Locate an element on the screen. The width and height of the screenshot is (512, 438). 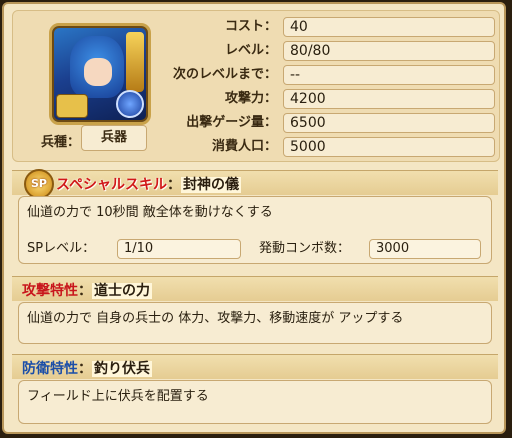
stat-row-cost: コスト： 40 is located at coordinates (333, 27).